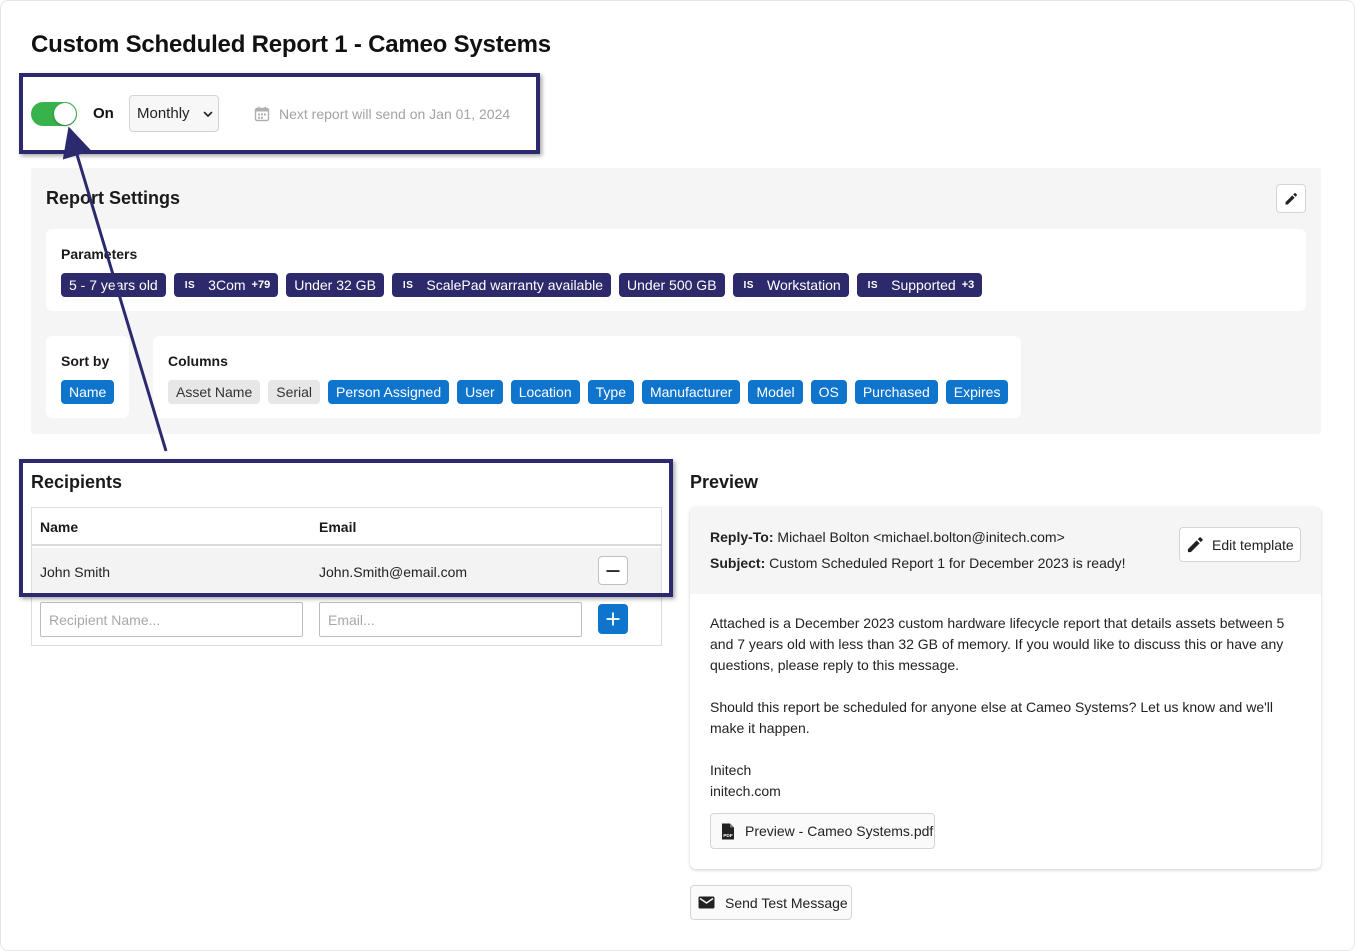 Image resolution: width=1355 pixels, height=951 pixels. What do you see at coordinates (738, 563) in the screenshot?
I see `subject-label: Subject:` at bounding box center [738, 563].